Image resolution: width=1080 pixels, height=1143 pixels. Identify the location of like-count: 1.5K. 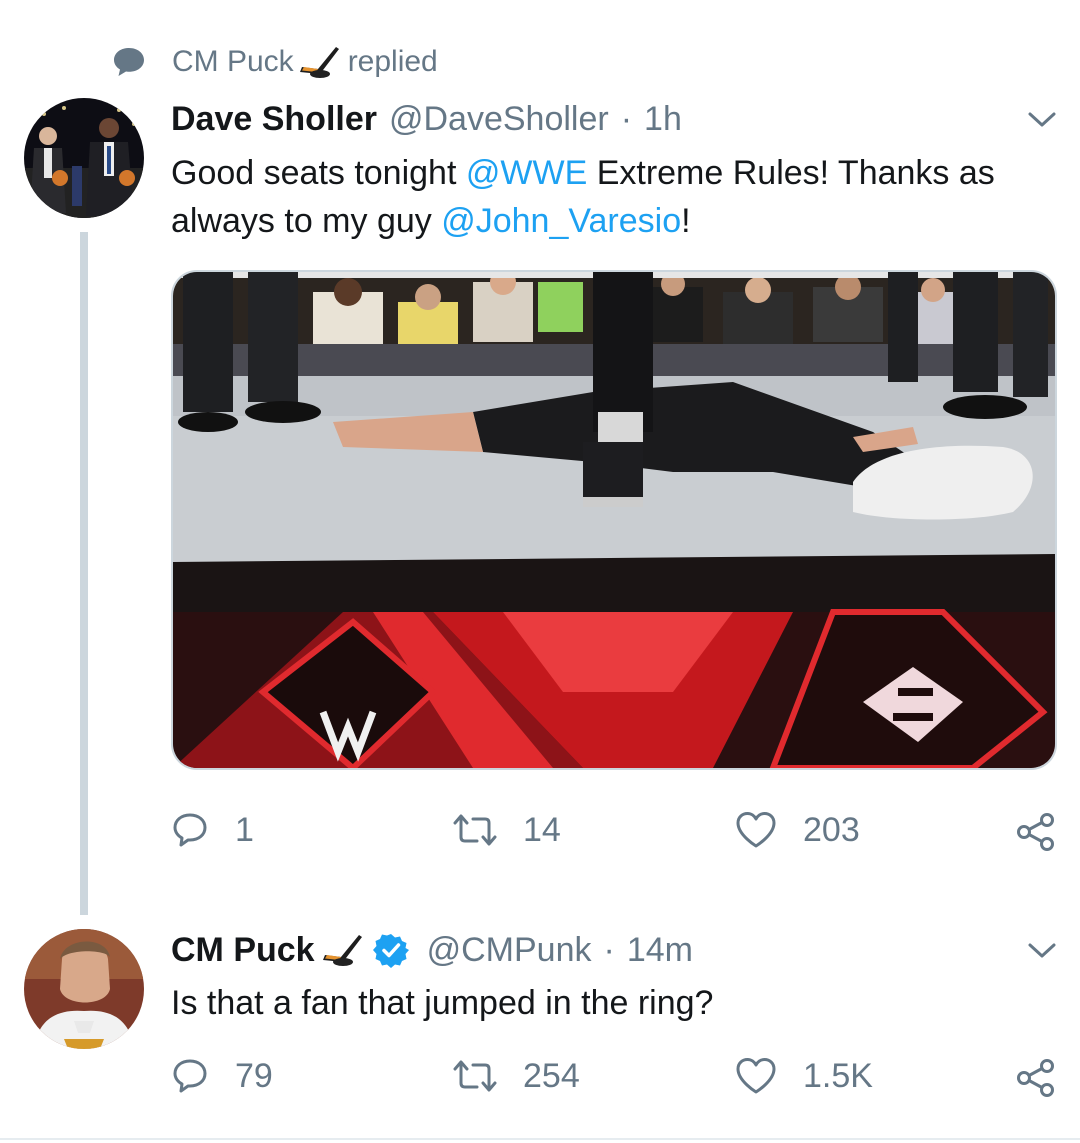
(838, 1075).